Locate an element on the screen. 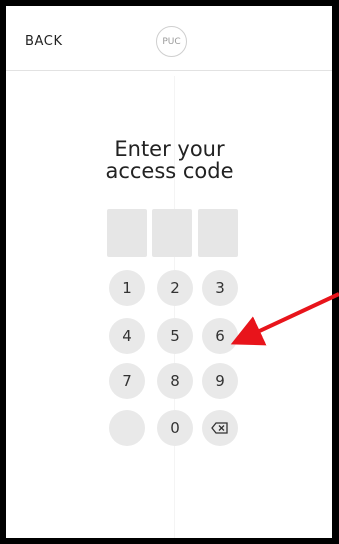 This screenshot has width=339, height=544. annotation-arrow is located at coordinates (284, 319).